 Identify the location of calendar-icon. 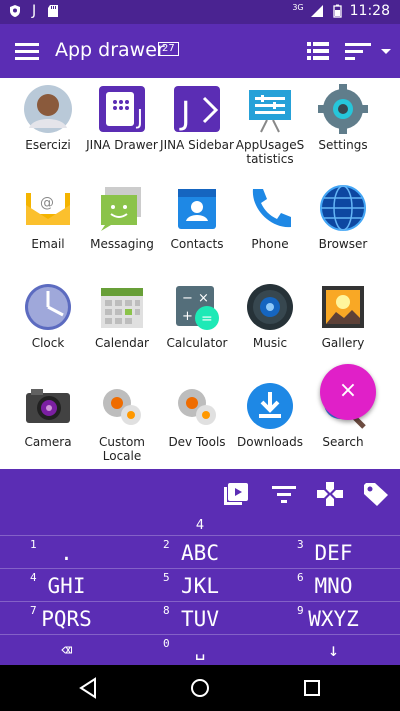
(122, 308).